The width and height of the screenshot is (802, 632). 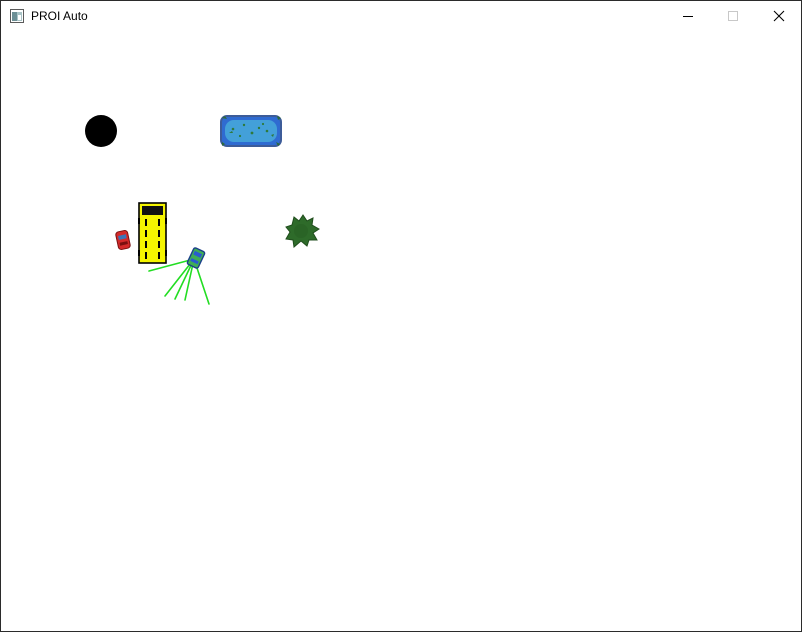 What do you see at coordinates (101, 131) in the screenshot?
I see `black-ball` at bounding box center [101, 131].